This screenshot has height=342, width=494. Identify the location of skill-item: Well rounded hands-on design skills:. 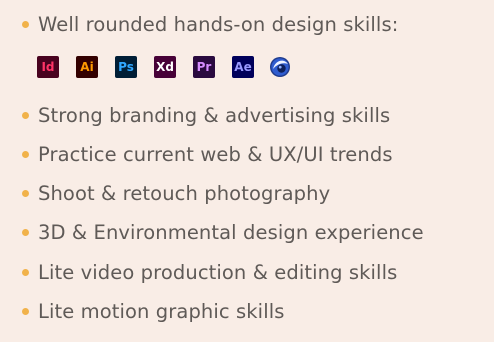
(210, 24).